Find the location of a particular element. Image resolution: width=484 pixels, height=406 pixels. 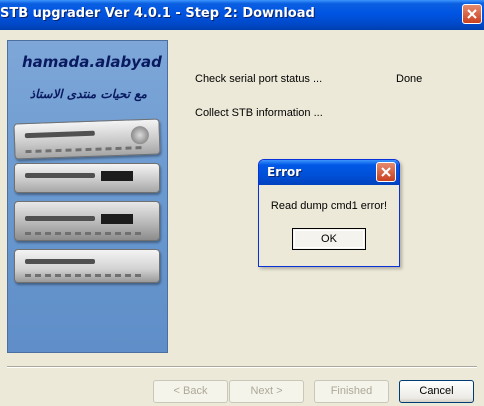

footer-separator is located at coordinates (242, 367).